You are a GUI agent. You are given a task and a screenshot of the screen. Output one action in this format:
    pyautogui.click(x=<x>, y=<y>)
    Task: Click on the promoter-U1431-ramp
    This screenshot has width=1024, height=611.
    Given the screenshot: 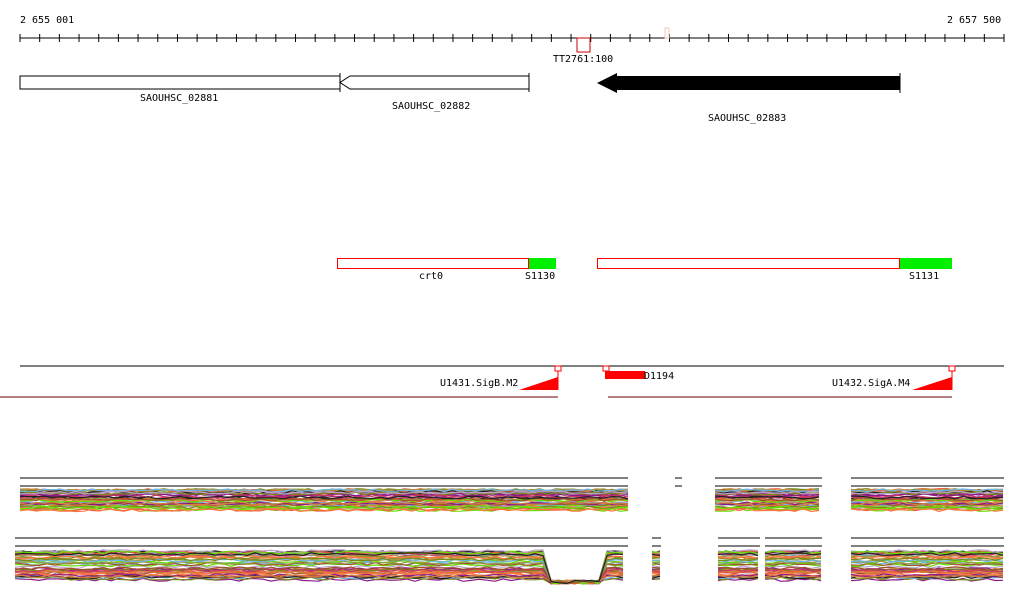 What is the action you would take?
    pyautogui.click(x=538, y=383)
    